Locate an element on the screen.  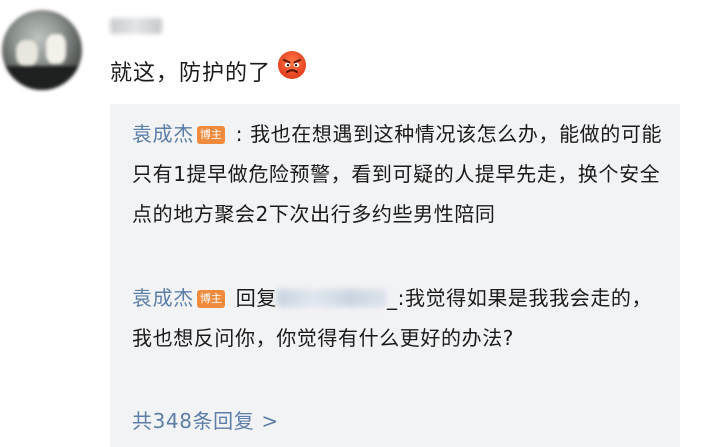
blurred-username is located at coordinates (136, 26).